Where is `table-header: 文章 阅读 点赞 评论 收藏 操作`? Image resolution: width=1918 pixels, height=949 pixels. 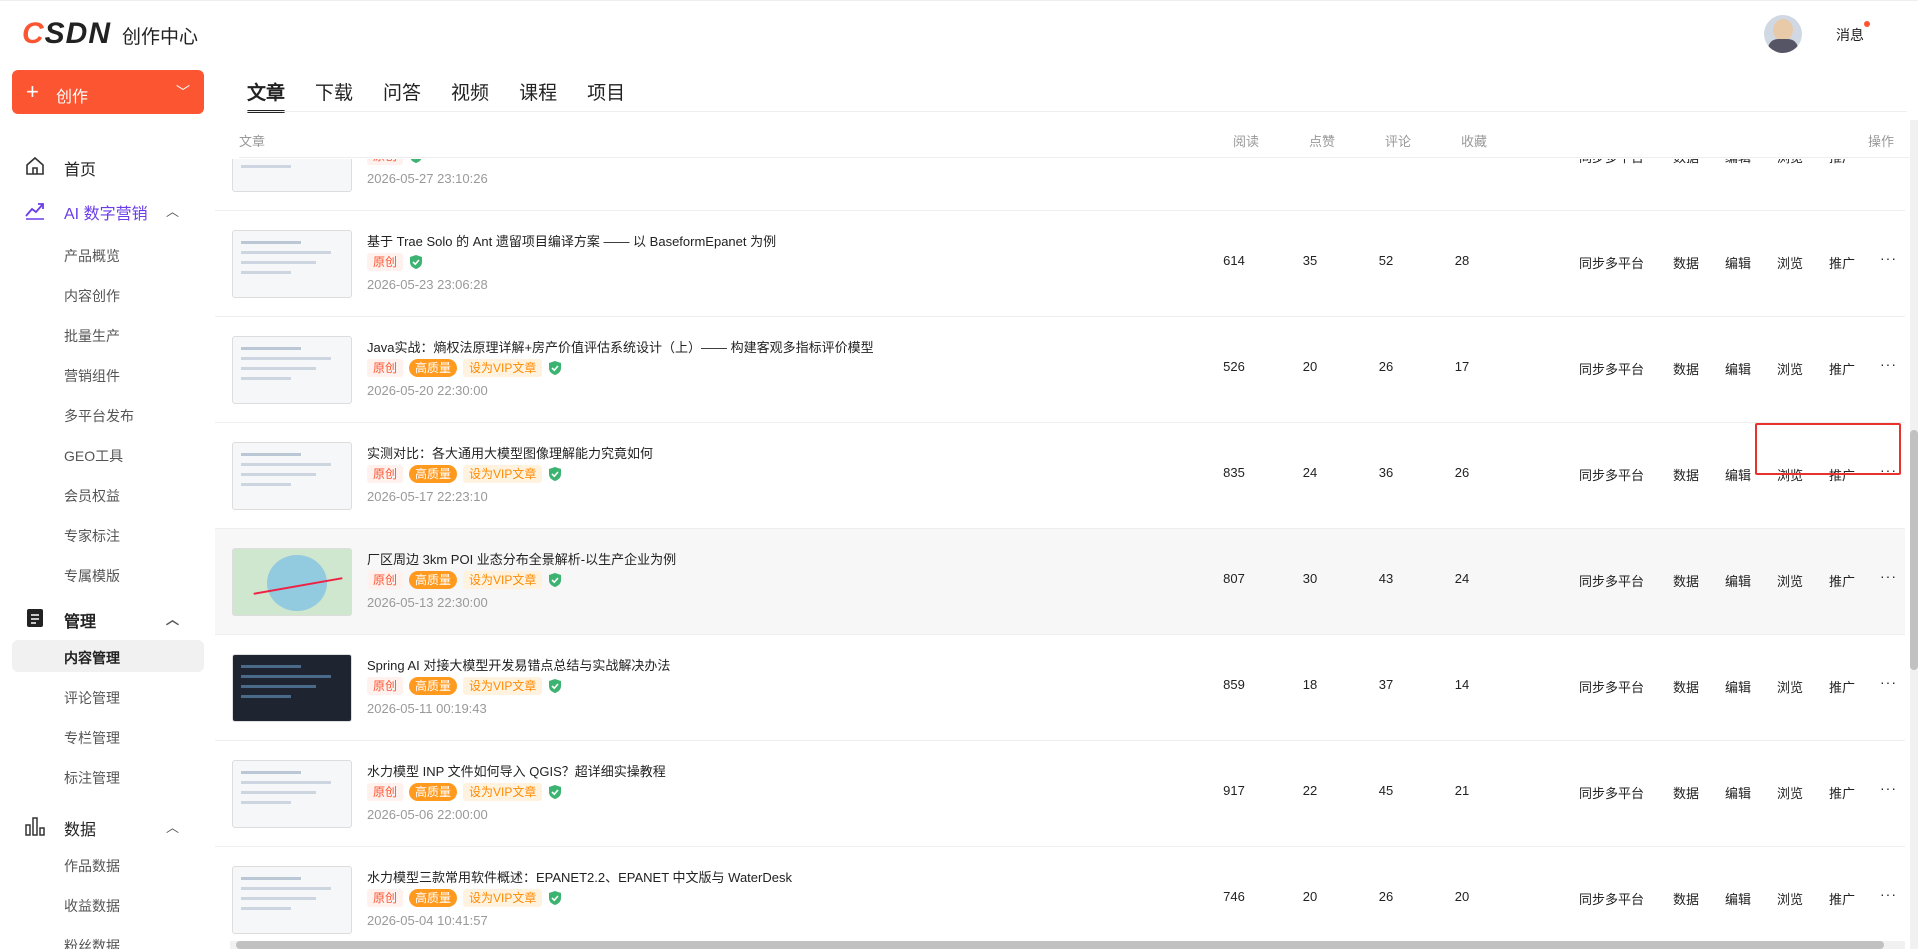 table-header: 文章 阅读 点赞 评论 收藏 操作 is located at coordinates (1074, 139).